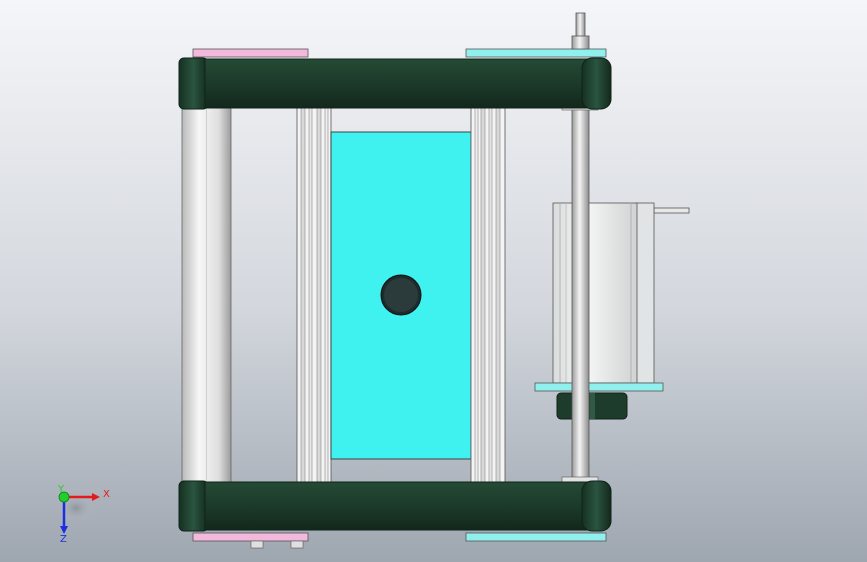 Image resolution: width=867 pixels, height=562 pixels. Describe the element at coordinates (401, 295) in the screenshot. I see `center-cyan-plate` at that location.